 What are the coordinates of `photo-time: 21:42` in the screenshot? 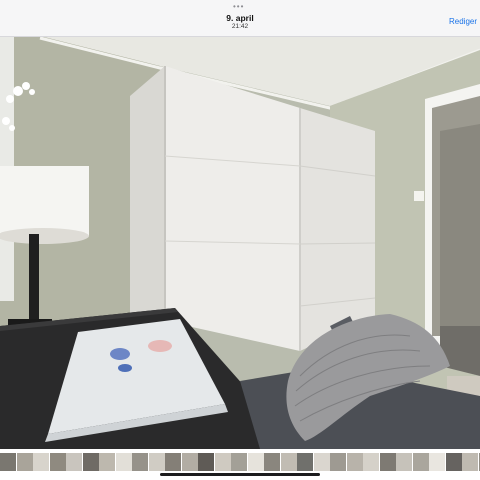 It's located at (240, 26).